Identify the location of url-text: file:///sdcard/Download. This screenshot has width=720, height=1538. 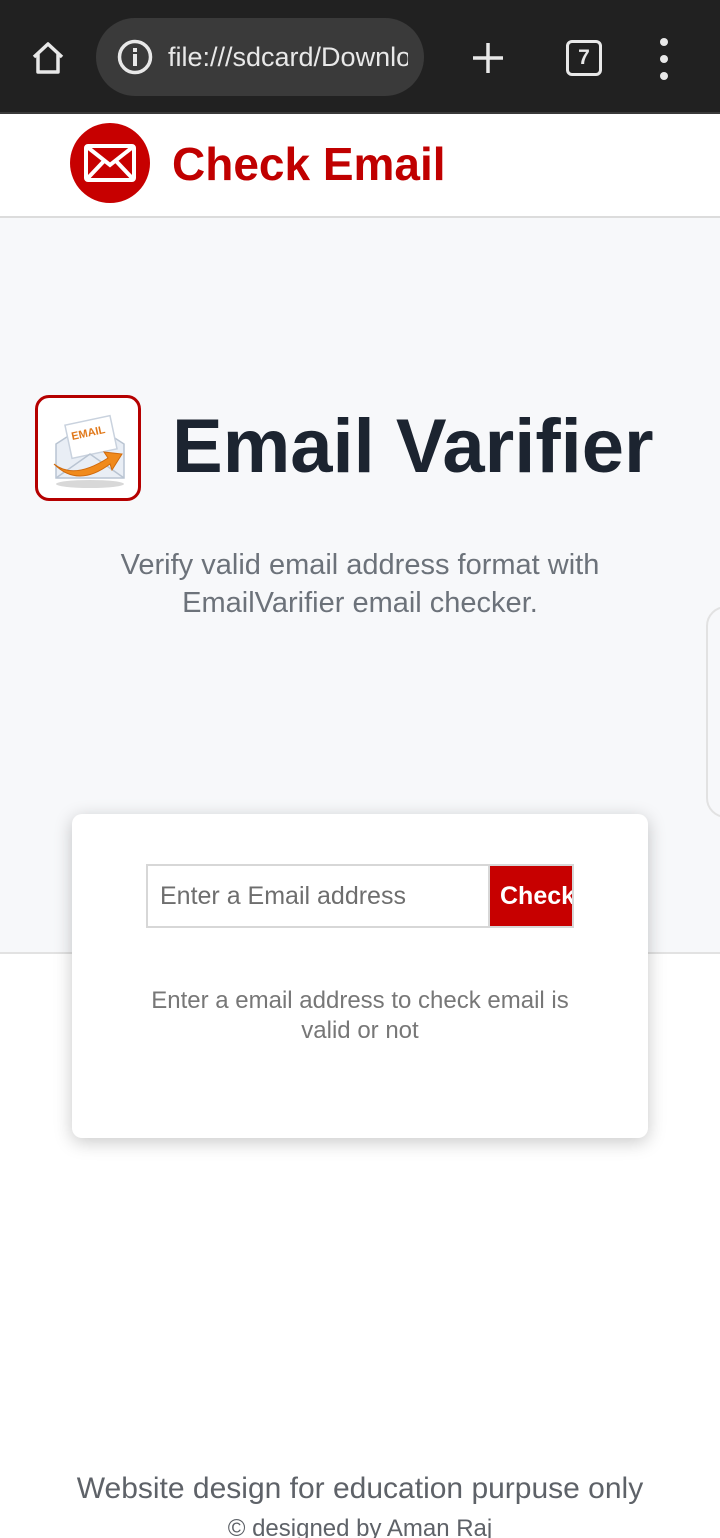
(288, 57).